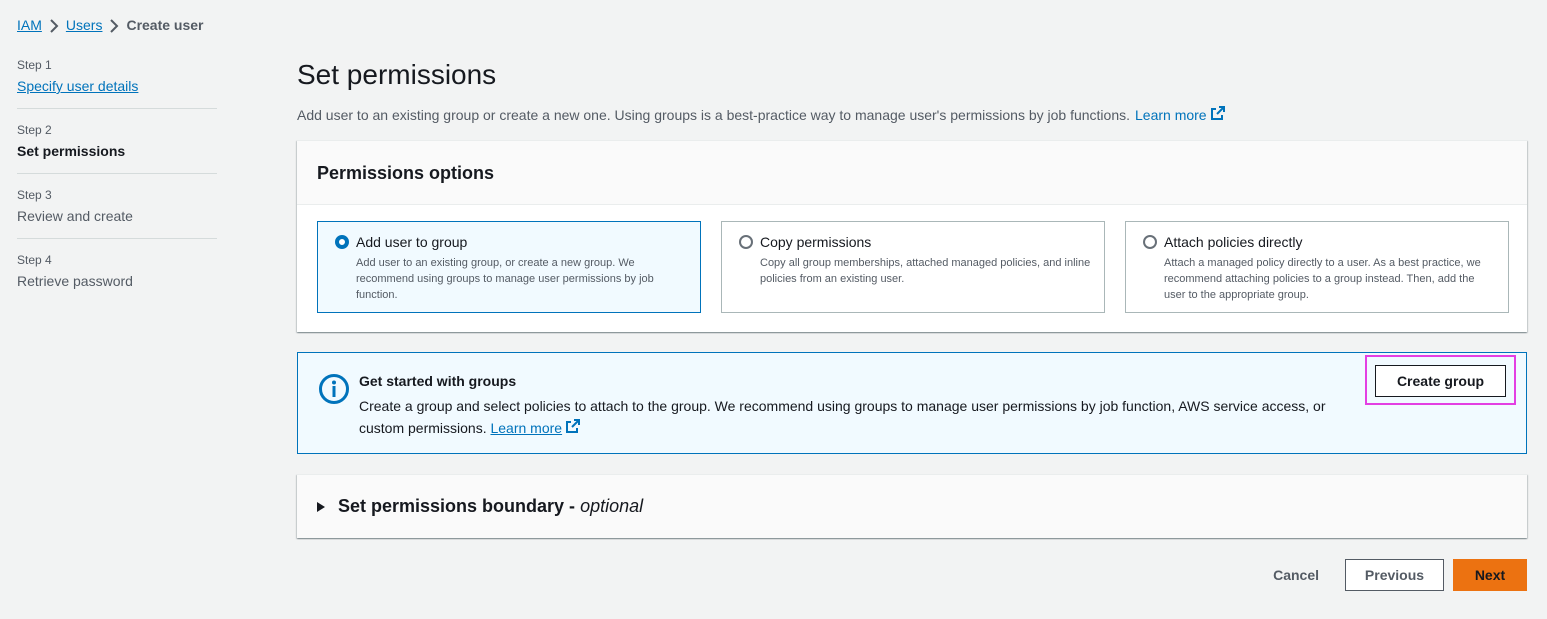  What do you see at coordinates (816, 242) in the screenshot?
I see `option-title: Copy permissions` at bounding box center [816, 242].